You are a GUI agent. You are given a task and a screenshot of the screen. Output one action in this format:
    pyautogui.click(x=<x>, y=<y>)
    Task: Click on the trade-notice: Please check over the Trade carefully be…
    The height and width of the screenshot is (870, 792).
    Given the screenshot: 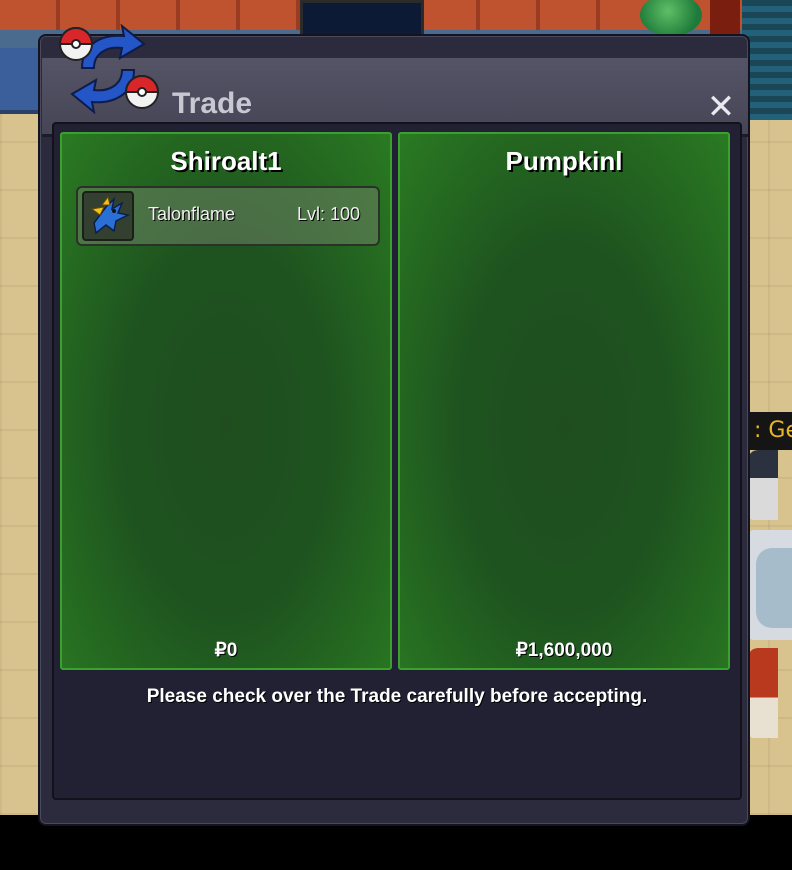 What is the action you would take?
    pyautogui.click(x=397, y=696)
    